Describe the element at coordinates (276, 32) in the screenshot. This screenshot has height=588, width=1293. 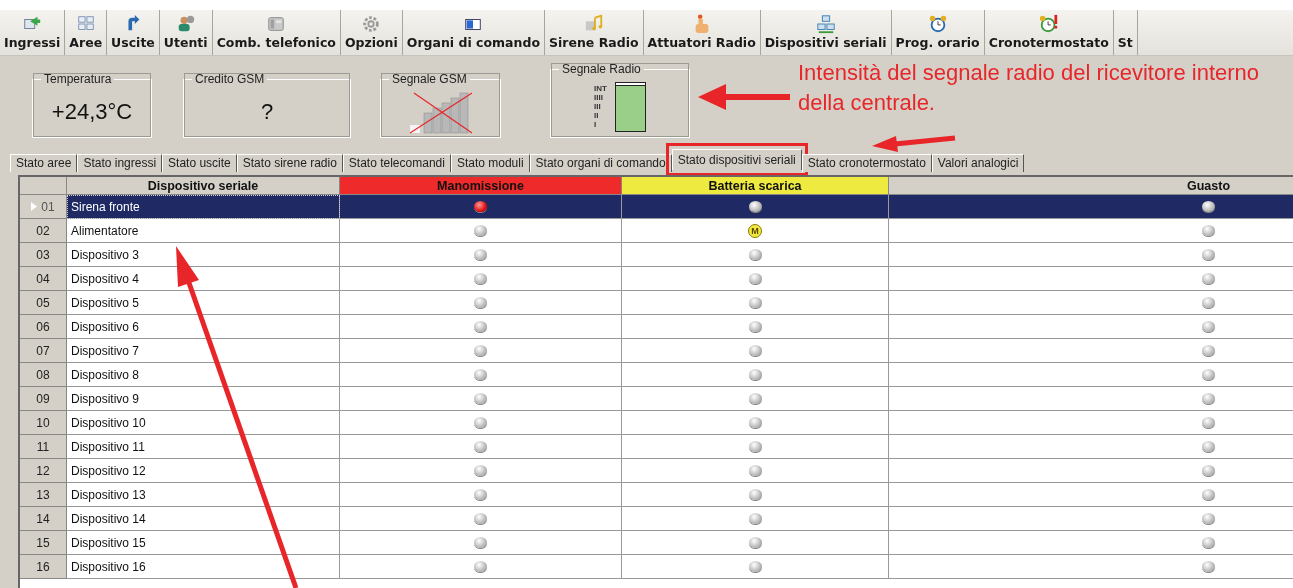
I see `toolbar-button: Comb. telefonico` at that location.